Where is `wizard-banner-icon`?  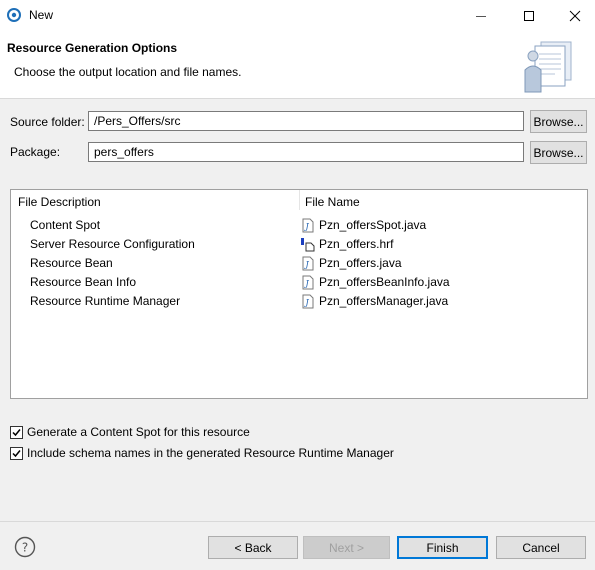 wizard-banner-icon is located at coordinates (548, 67).